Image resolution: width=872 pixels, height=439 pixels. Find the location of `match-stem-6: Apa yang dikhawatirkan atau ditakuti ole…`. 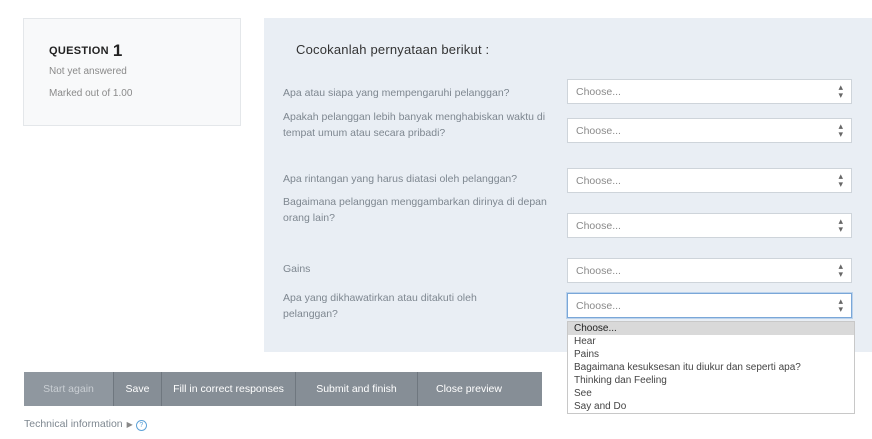

match-stem-6: Apa yang dikhawatirkan atau ditakuti ole… is located at coordinates (380, 306).